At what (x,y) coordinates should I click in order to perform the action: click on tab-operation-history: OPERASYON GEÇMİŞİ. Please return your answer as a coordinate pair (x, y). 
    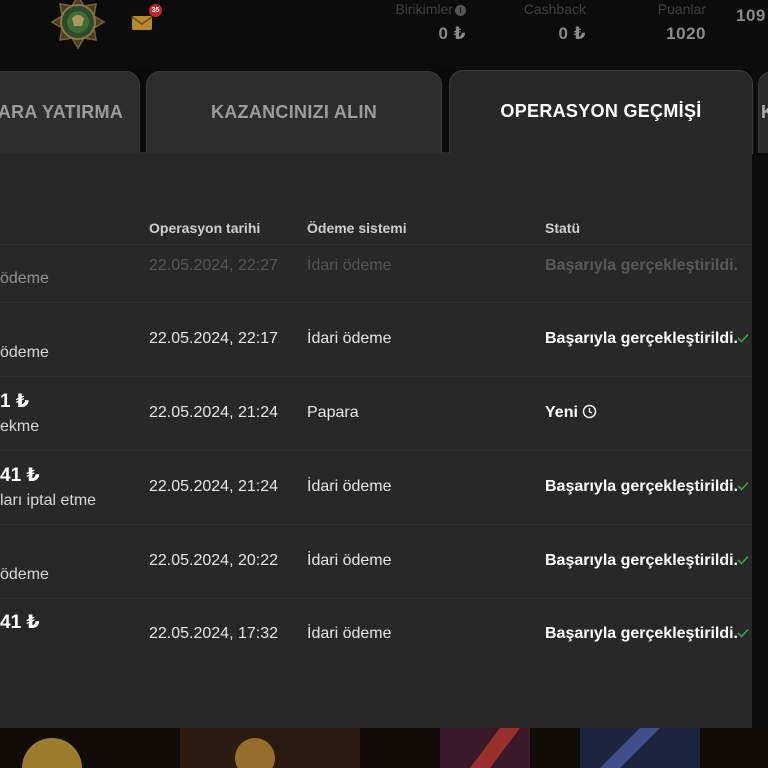
    Looking at the image, I should click on (601, 112).